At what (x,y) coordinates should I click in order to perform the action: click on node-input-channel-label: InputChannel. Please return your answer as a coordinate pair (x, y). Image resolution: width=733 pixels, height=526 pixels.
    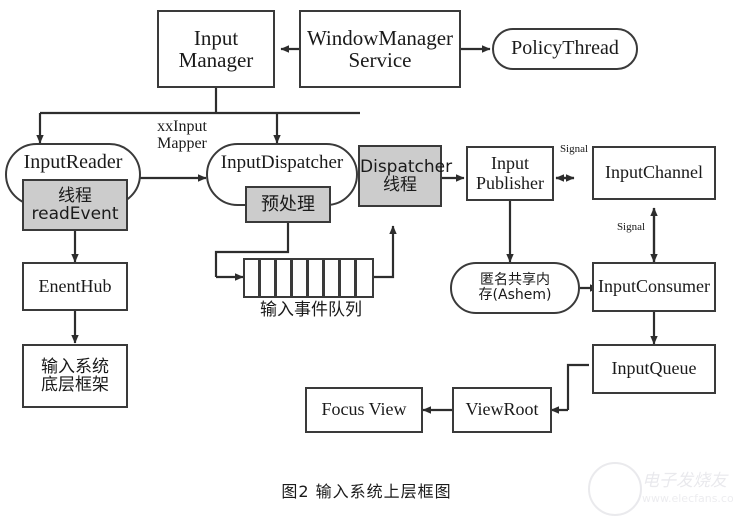
    Looking at the image, I should click on (654, 172).